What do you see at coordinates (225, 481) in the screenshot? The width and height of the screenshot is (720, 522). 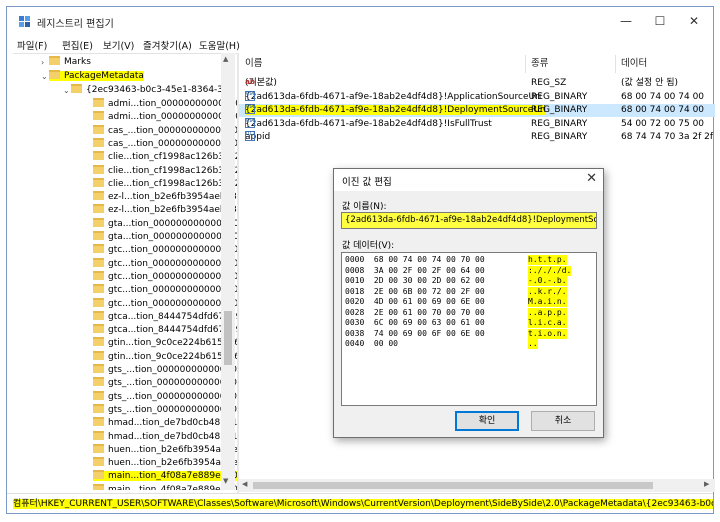 I see `scroll-down-arrow-icon: ▼` at bounding box center [225, 481].